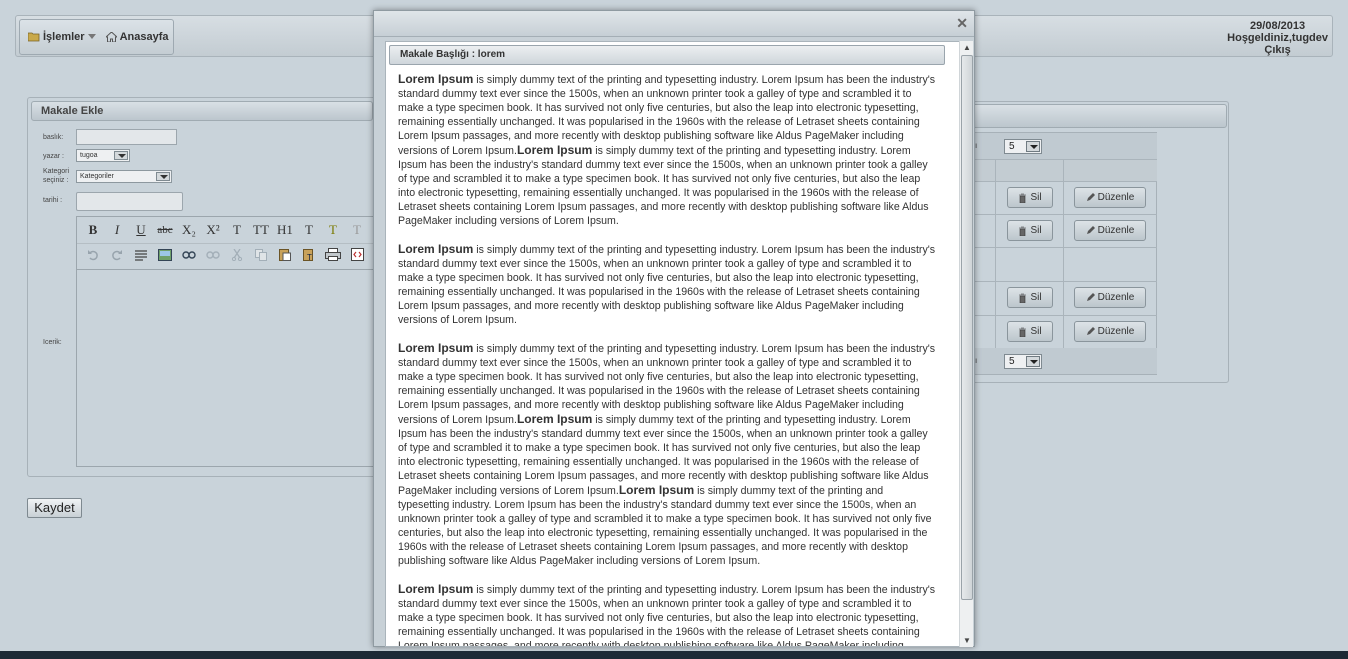  Describe the element at coordinates (333, 257) in the screenshot. I see `print-icon` at that location.